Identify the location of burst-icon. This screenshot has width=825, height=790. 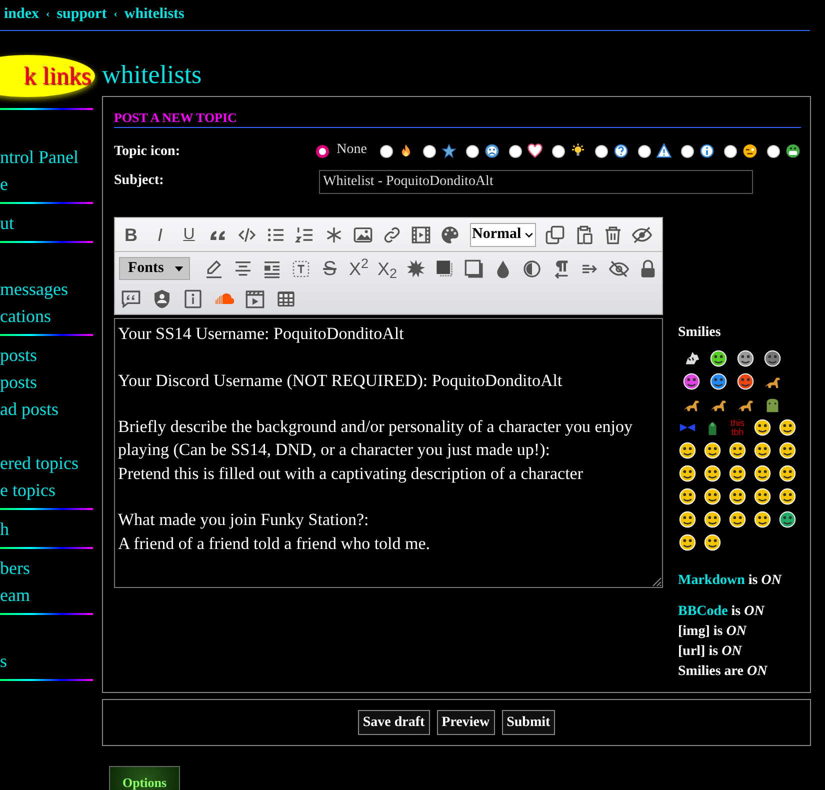
(416, 268).